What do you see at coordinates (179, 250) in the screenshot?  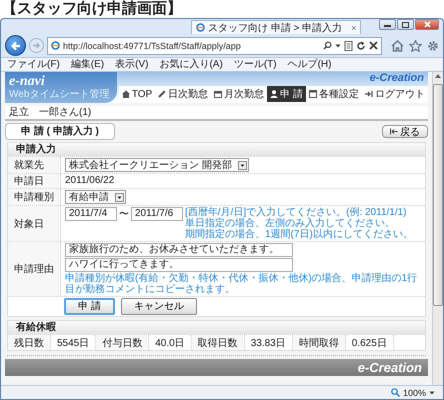 I see `input-field: 家族旅行のため、お休みさせていただきます。` at bounding box center [179, 250].